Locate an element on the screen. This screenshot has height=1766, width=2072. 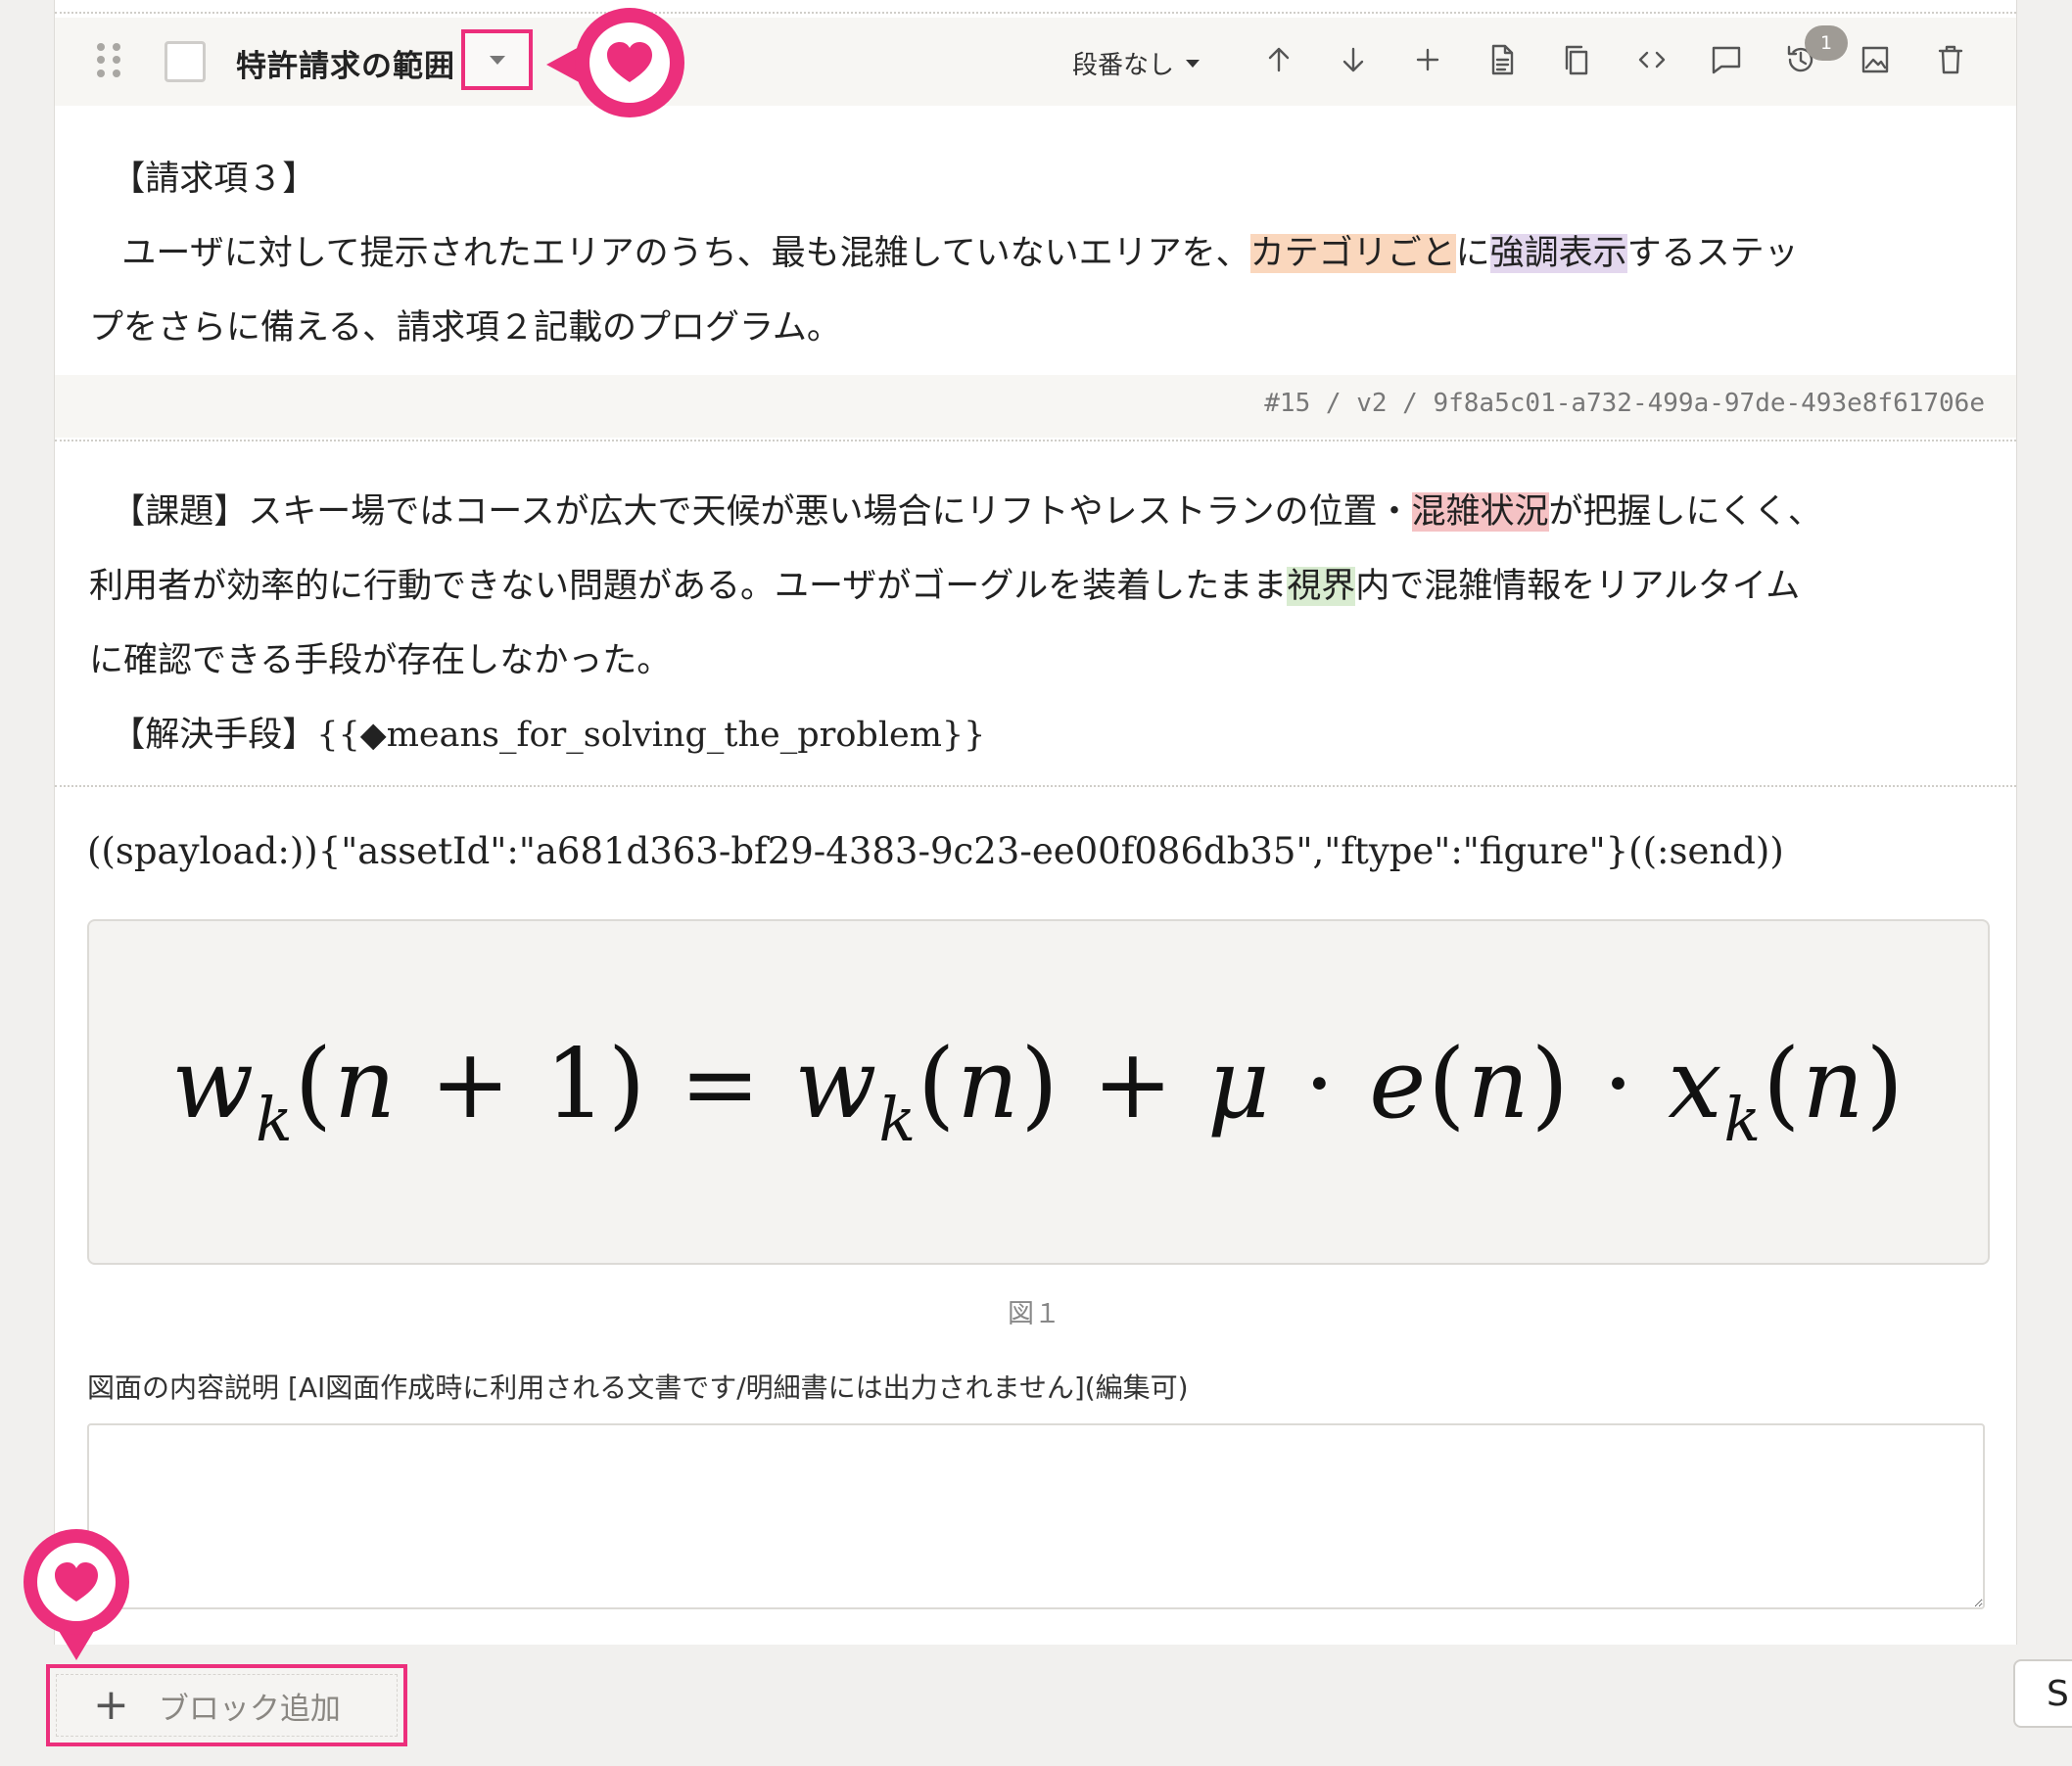
image-button is located at coordinates (1876, 59).